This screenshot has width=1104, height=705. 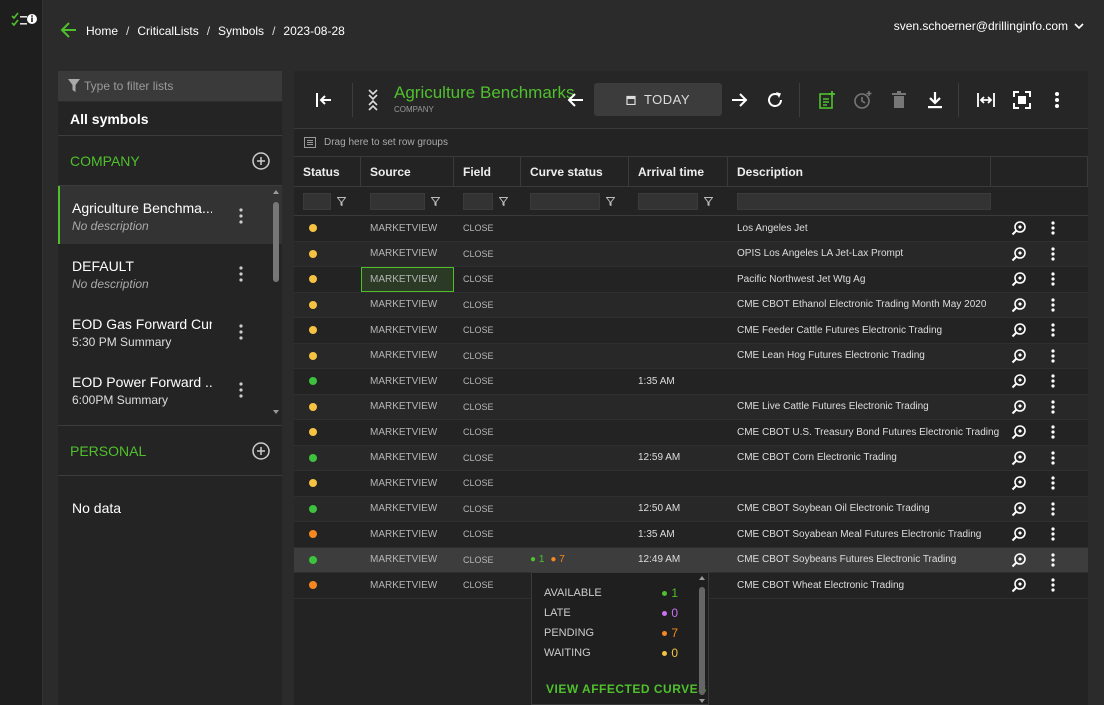 I want to click on description-cell: CME CBOT Wheat Electronic Trading, so click(x=859, y=585).